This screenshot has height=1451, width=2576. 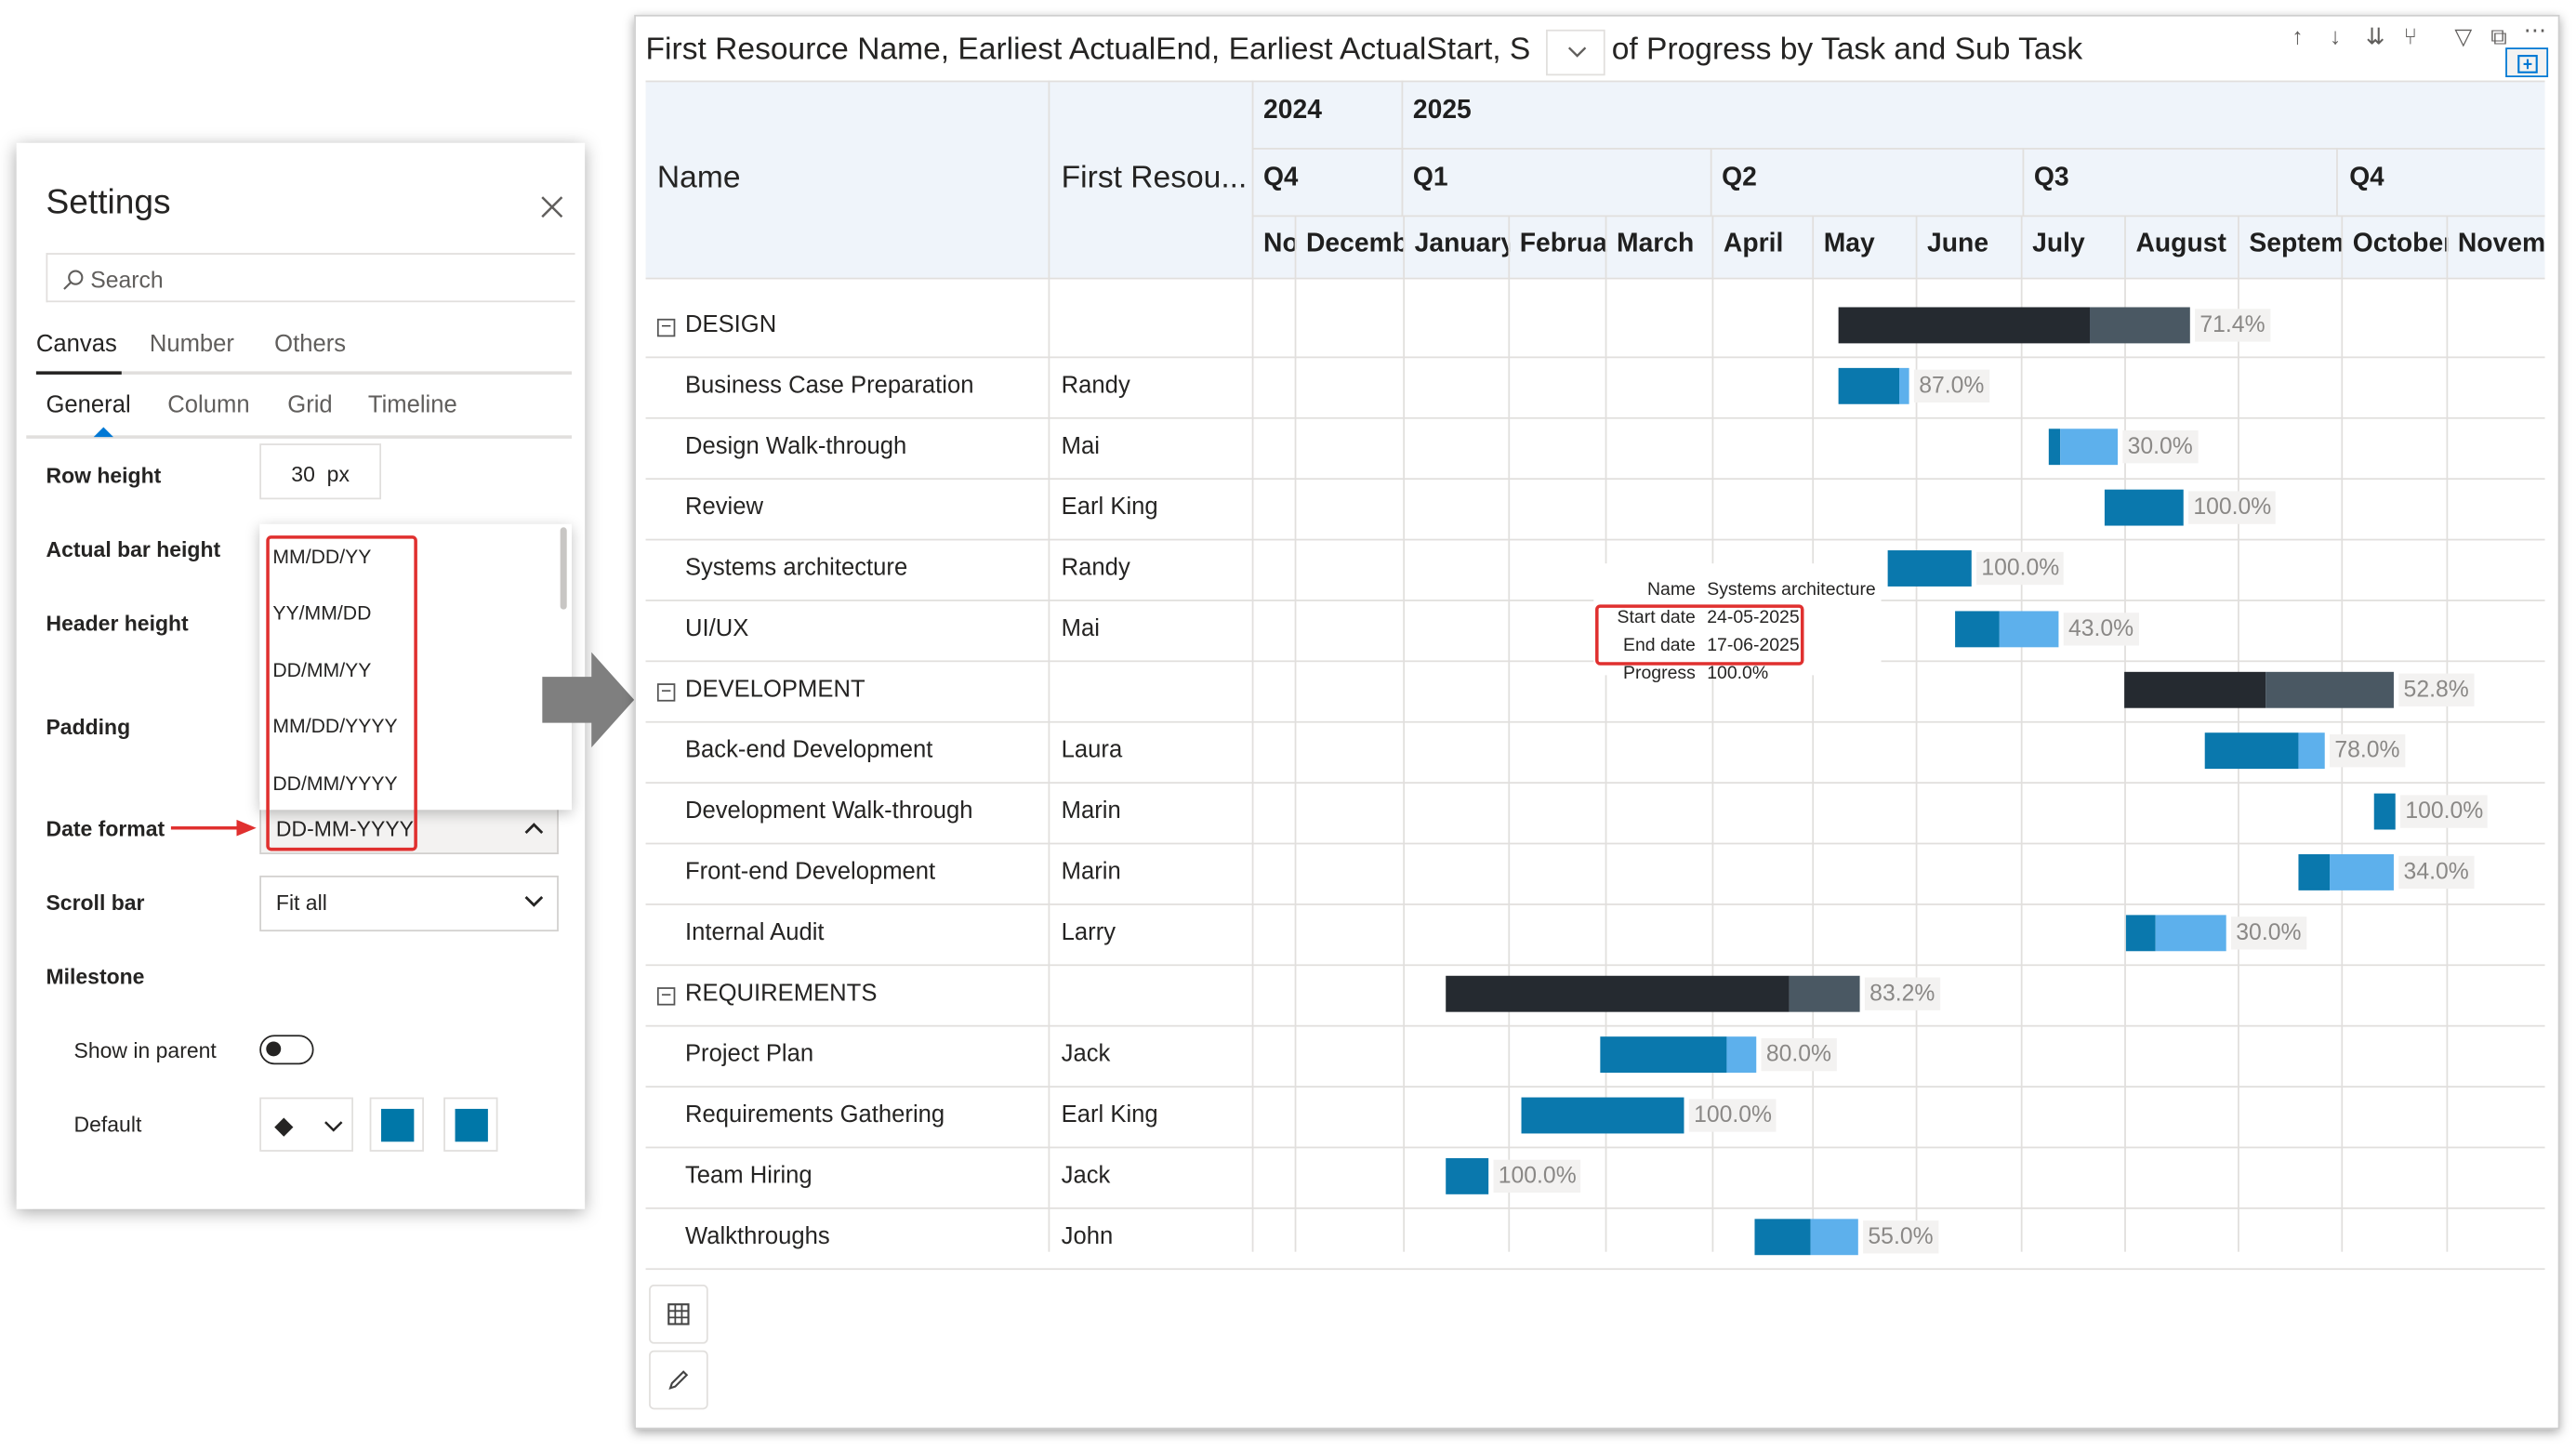 What do you see at coordinates (2463, 37) in the screenshot?
I see `filter-icon: ▽` at bounding box center [2463, 37].